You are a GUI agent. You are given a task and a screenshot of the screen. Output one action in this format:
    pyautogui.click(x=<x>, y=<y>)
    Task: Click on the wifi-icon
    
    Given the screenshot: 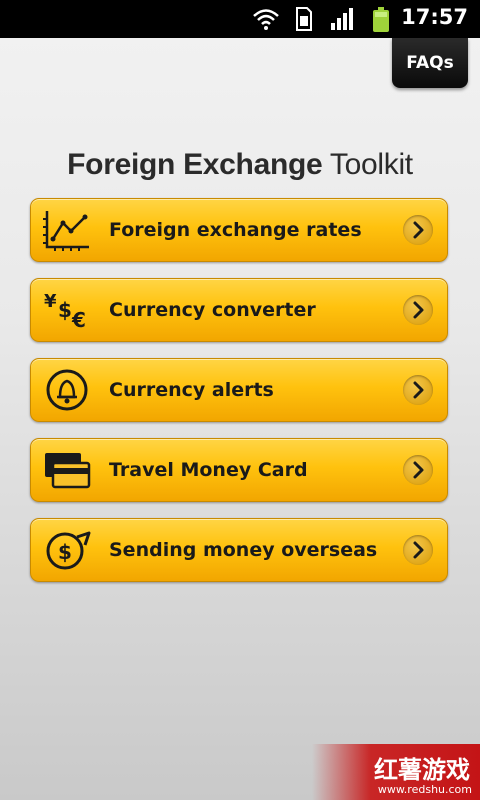 What is the action you would take?
    pyautogui.click(x=266, y=19)
    